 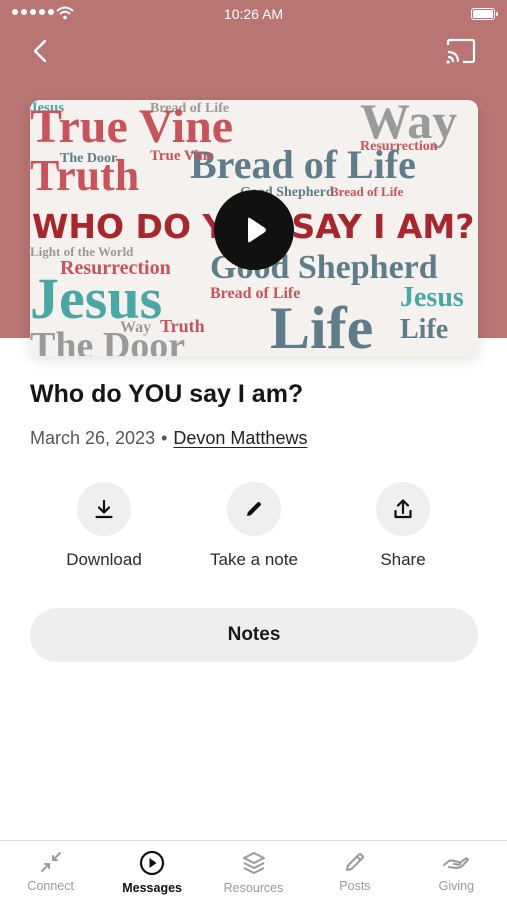 I want to click on download-button: Download, so click(x=104, y=526).